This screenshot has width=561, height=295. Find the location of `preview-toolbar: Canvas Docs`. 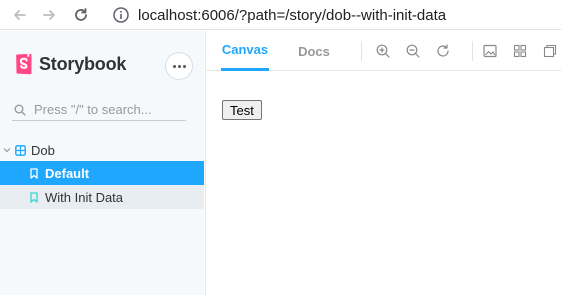

preview-toolbar: Canvas Docs is located at coordinates (383, 51).